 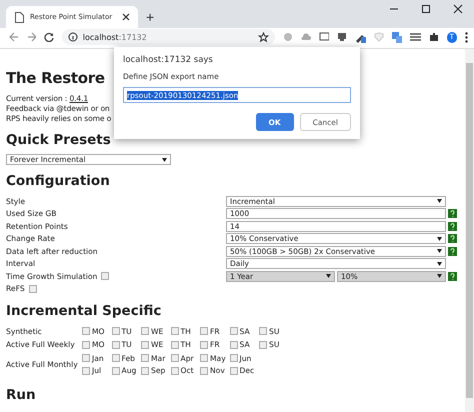 What do you see at coordinates (84, 311) in the screenshot?
I see `section-heading: Incremental Specific` at bounding box center [84, 311].